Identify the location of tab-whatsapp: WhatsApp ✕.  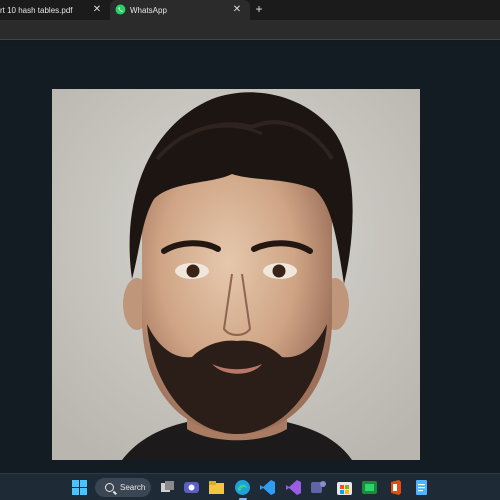
(180, 10).